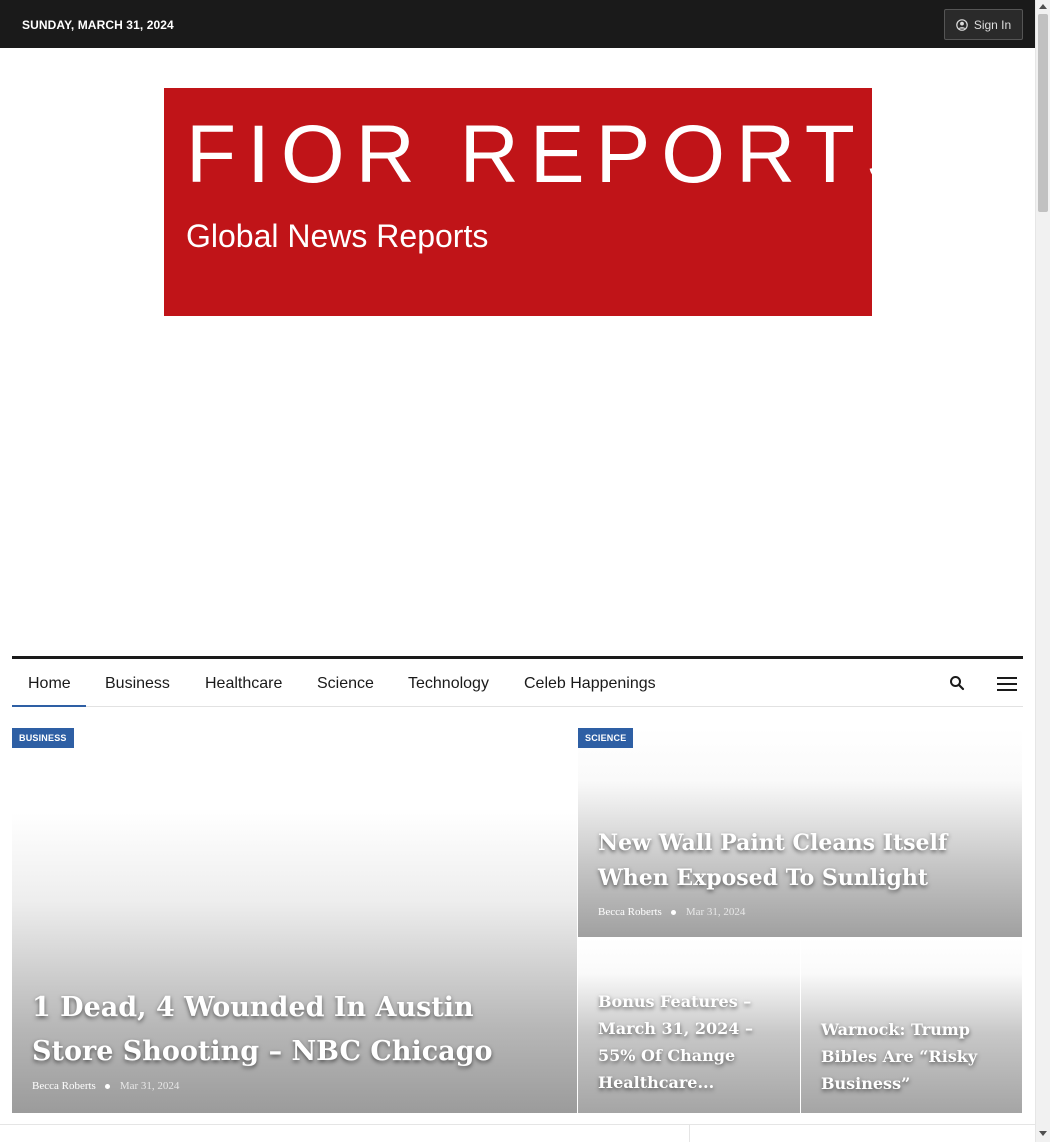 The width and height of the screenshot is (1050, 1142). I want to click on page-scrollbar, so click(1042, 571).